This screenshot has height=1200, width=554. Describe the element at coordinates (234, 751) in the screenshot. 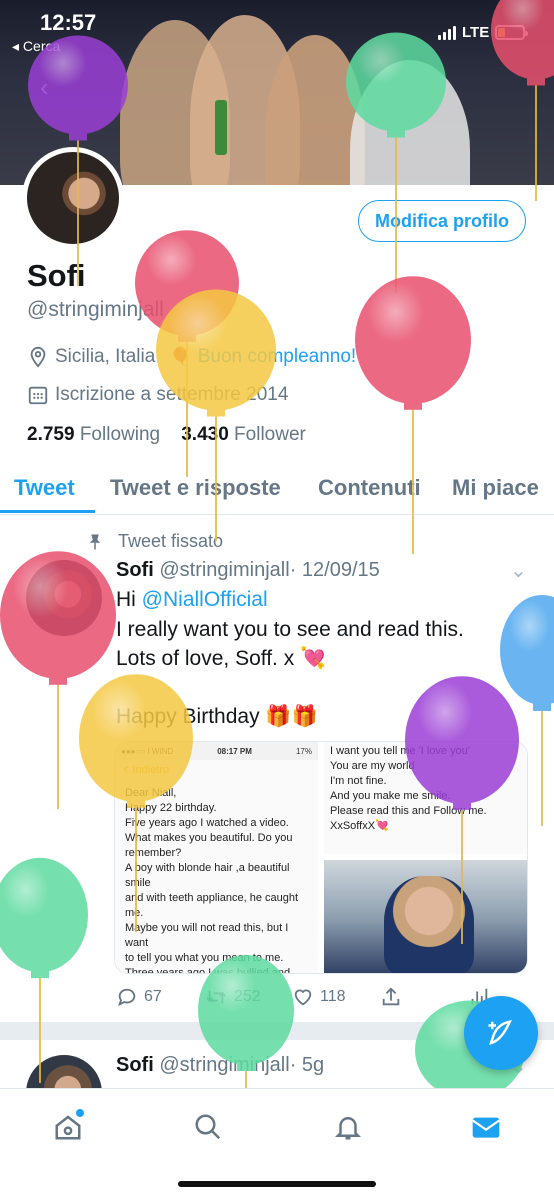

I see `note-time: 08:17 PM` at that location.